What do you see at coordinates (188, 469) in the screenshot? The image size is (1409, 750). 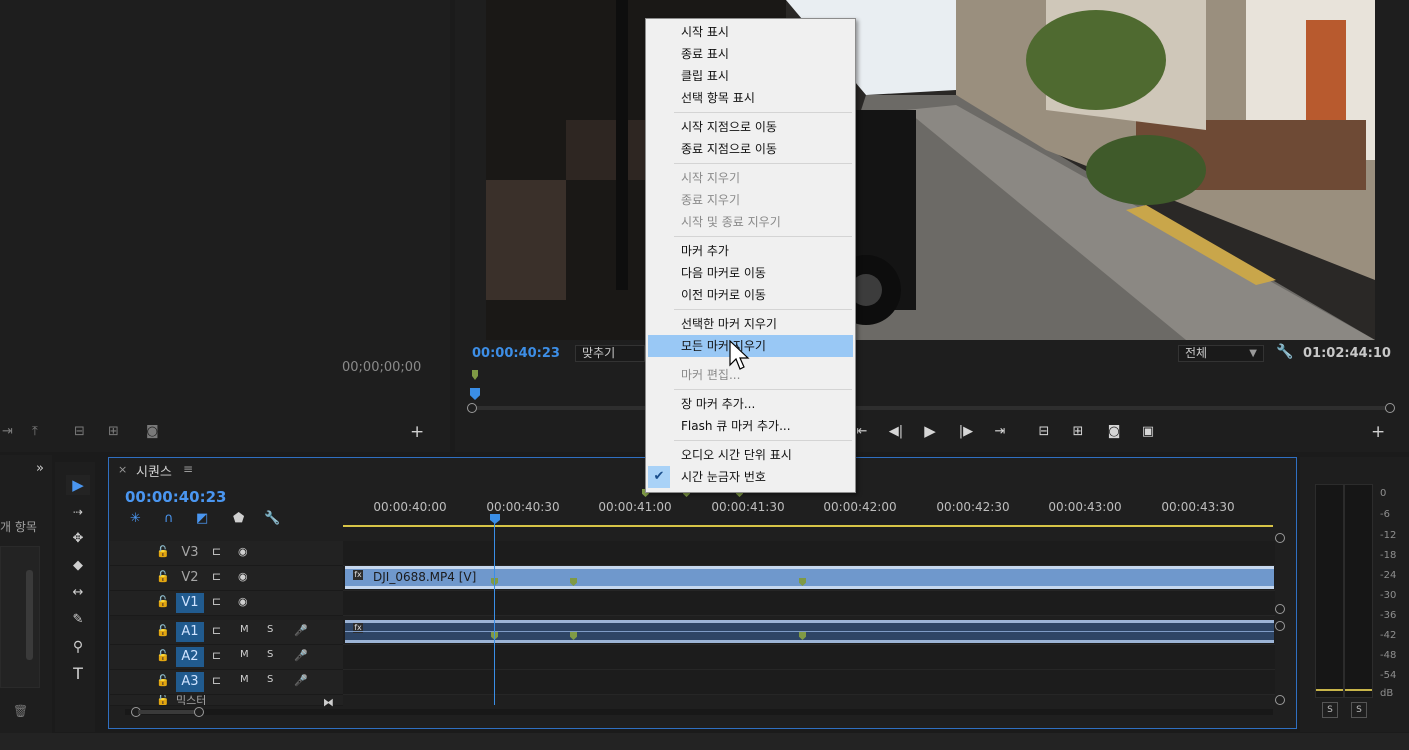 I see `tab-menu-icon: ≡` at bounding box center [188, 469].